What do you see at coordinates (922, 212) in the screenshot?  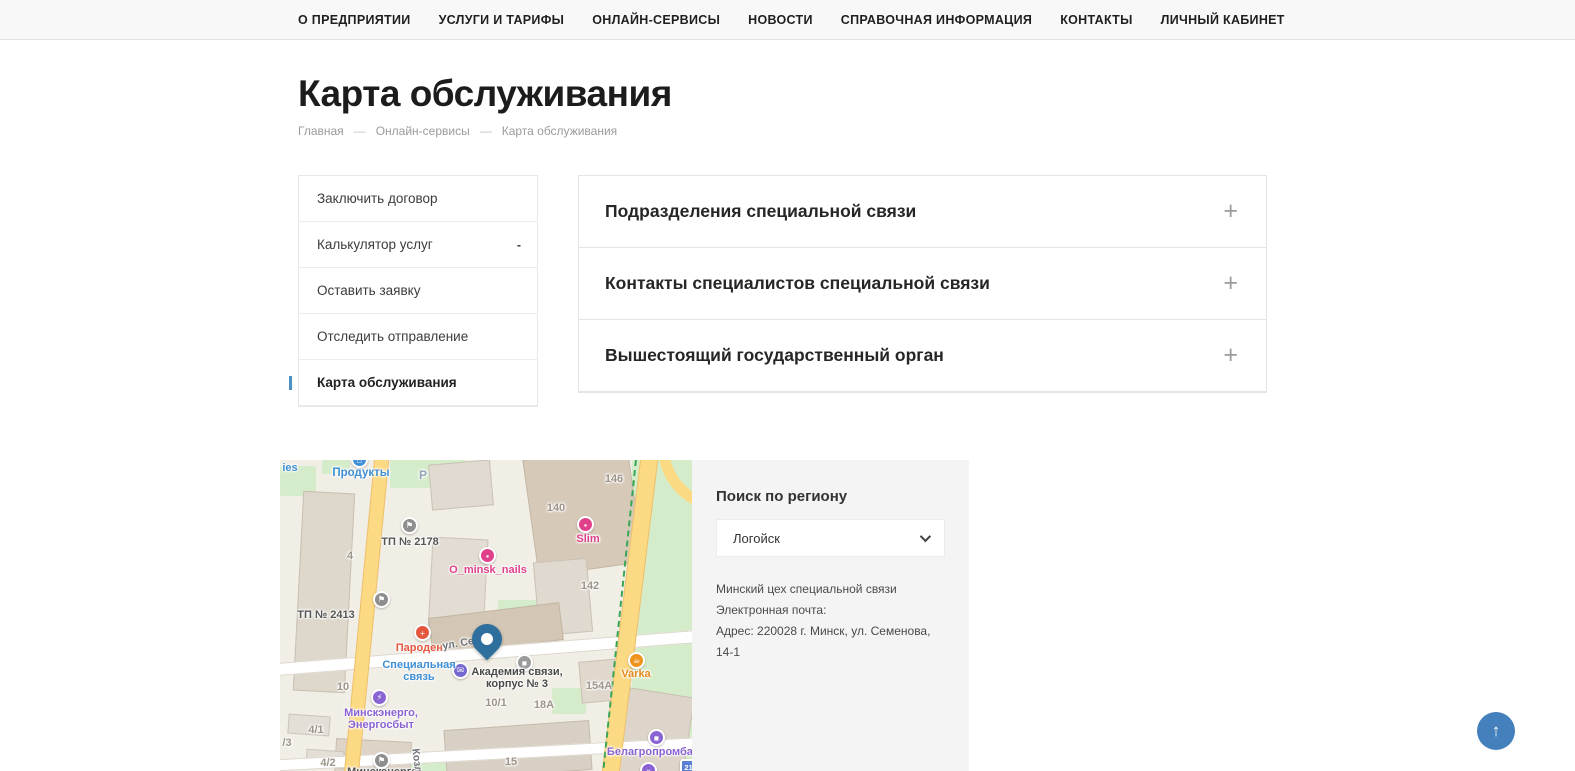 I see `accordion-header: Подразделения специальной связи +` at bounding box center [922, 212].